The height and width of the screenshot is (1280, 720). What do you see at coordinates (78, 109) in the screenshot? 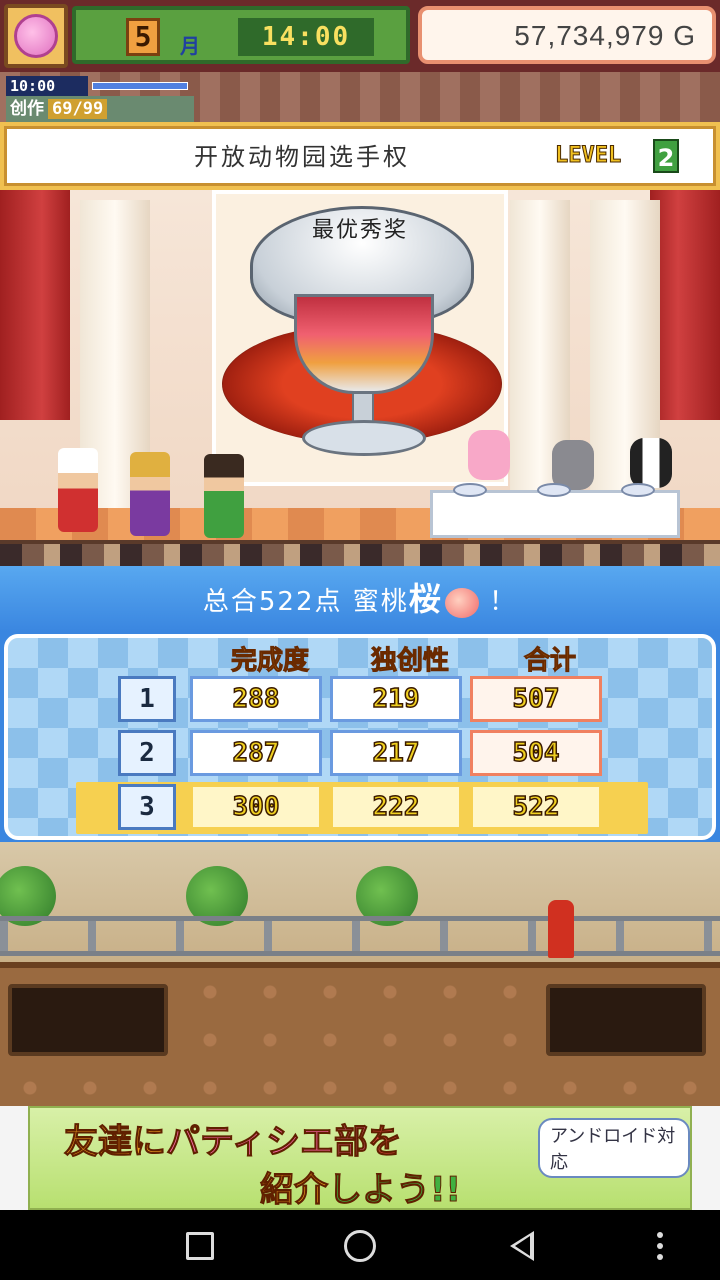
I see `creativity-value: 69/99` at bounding box center [78, 109].